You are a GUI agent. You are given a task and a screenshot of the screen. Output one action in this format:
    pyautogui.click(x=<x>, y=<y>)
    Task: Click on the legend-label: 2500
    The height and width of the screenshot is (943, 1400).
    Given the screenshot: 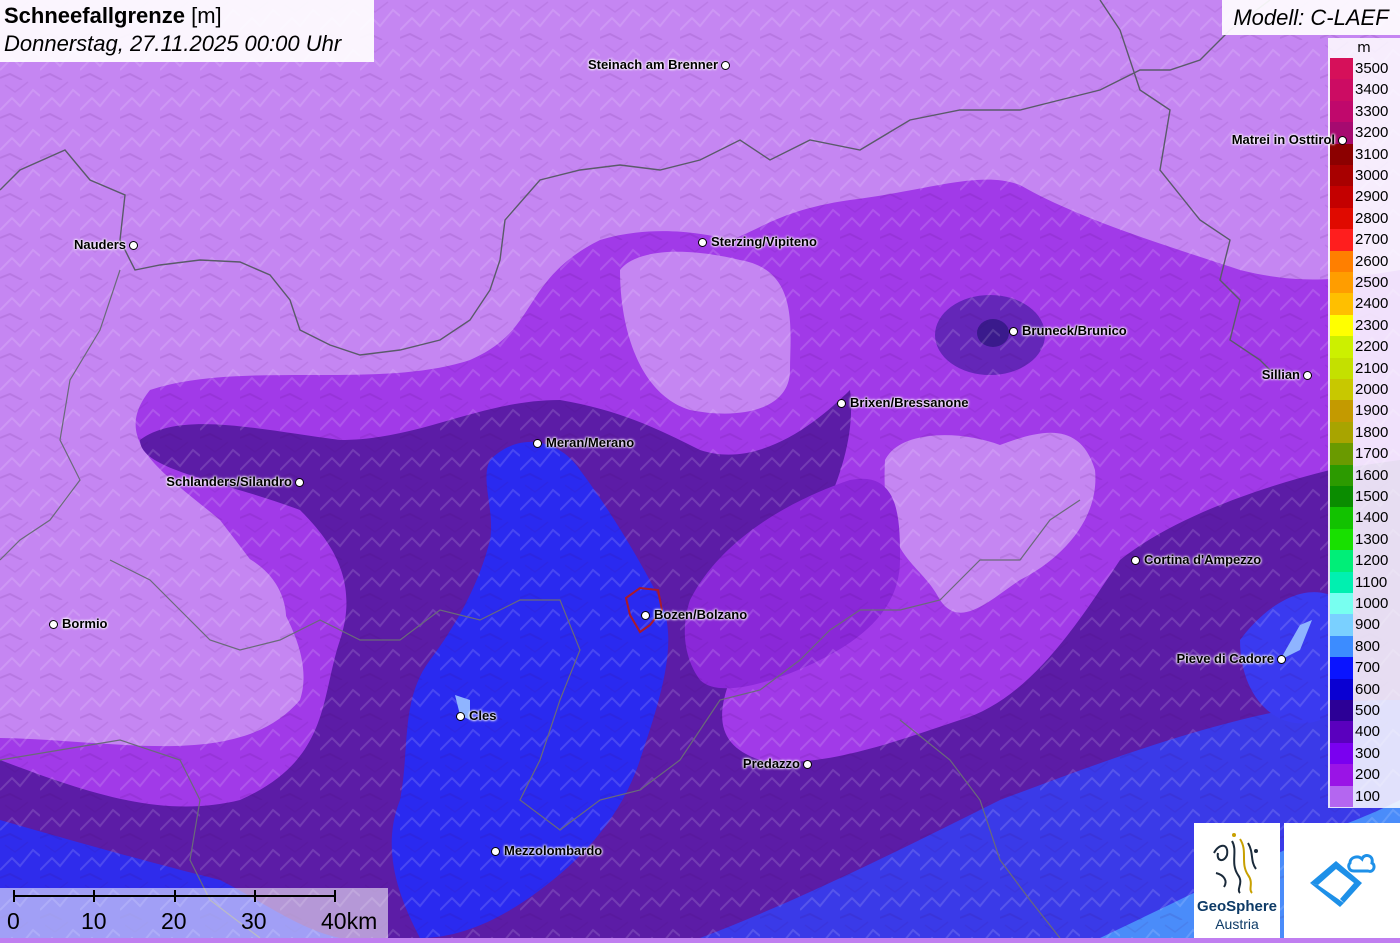 What is the action you would take?
    pyautogui.click(x=1372, y=282)
    